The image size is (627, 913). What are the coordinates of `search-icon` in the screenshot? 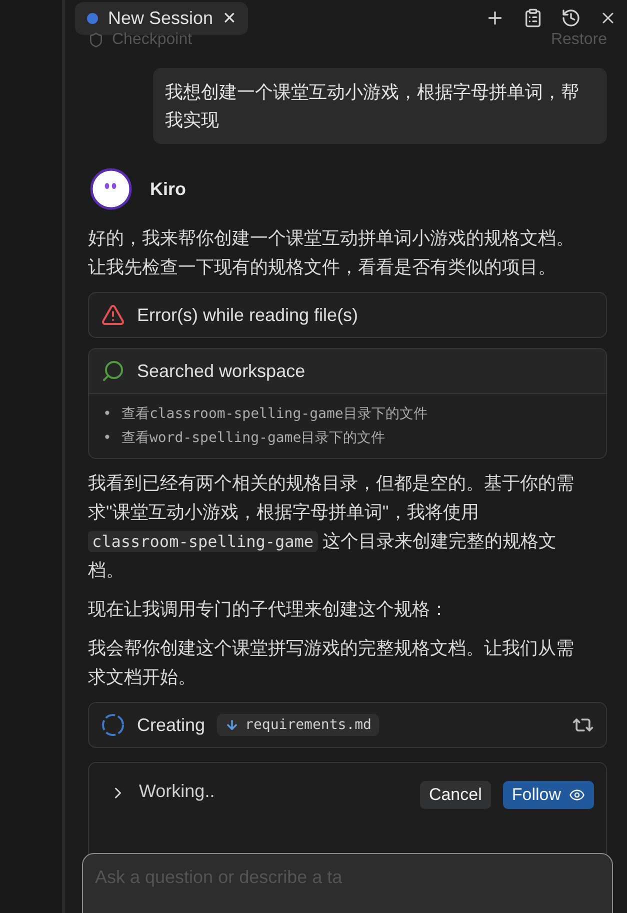 It's located at (113, 371).